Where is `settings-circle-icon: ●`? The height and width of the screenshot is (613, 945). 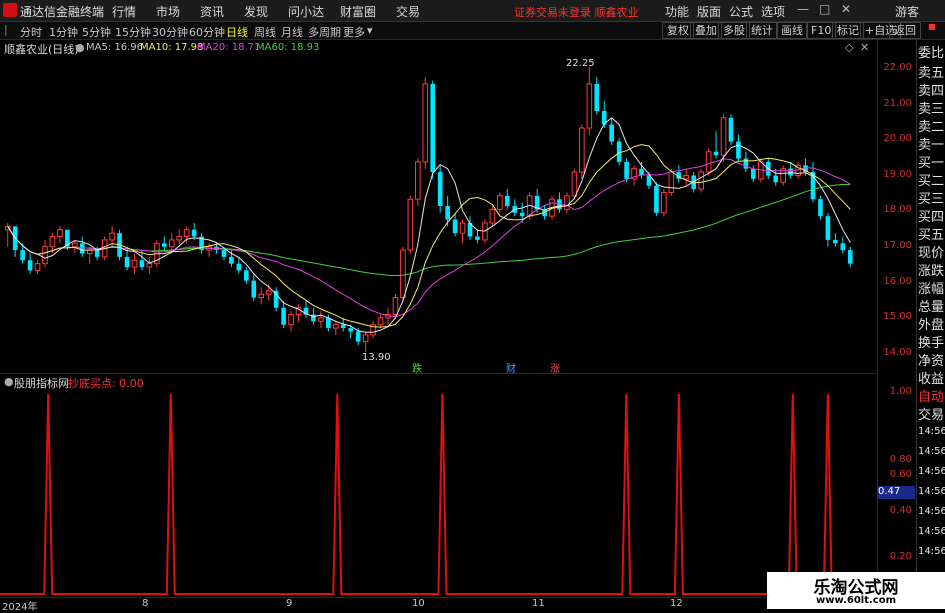
settings-circle-icon: ● is located at coordinates (80, 47).